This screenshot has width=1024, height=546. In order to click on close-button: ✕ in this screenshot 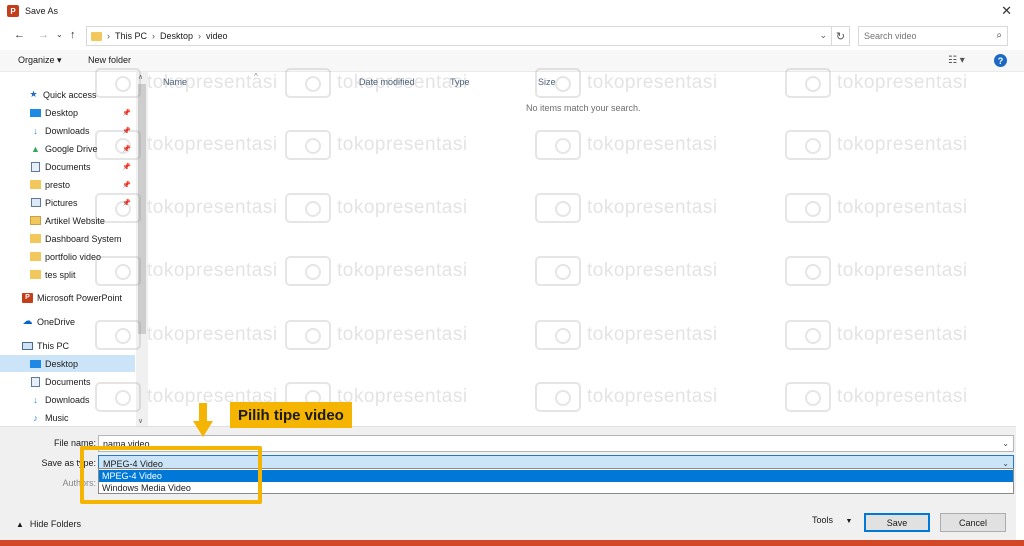, I will do `click(1006, 10)`.